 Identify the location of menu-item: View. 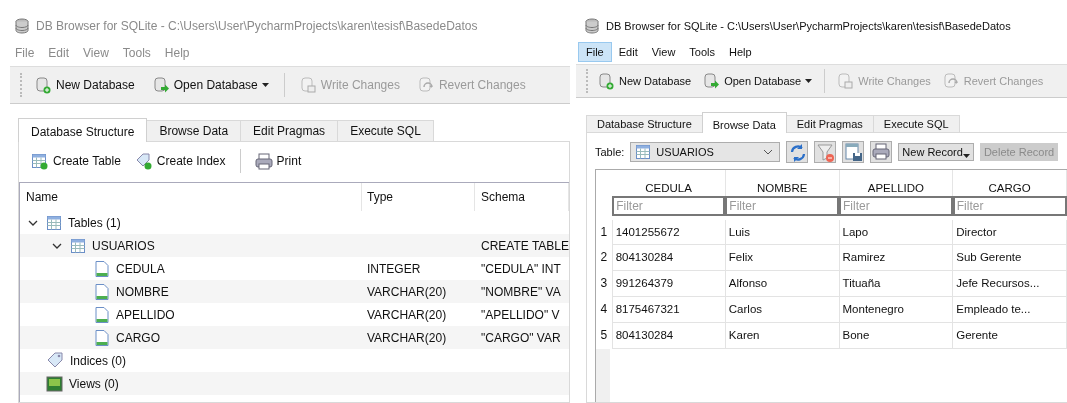
(663, 52).